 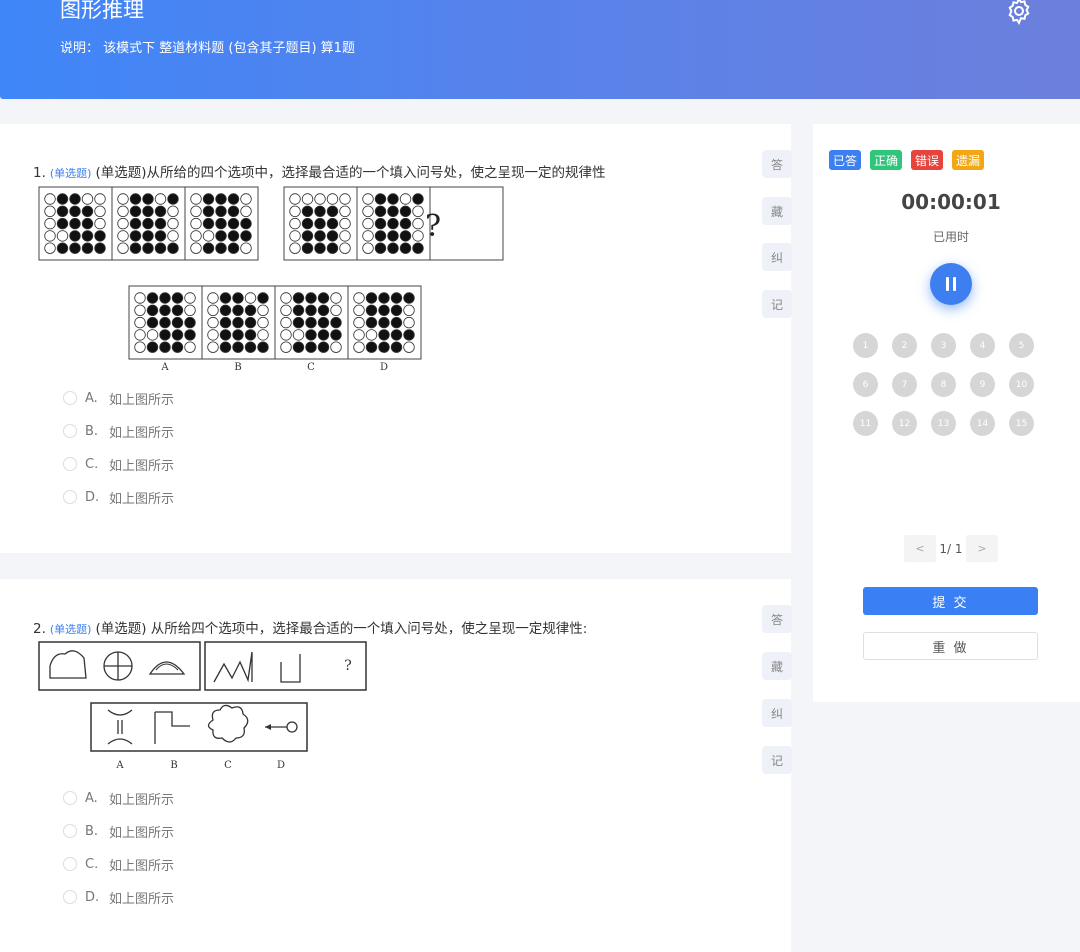 What do you see at coordinates (207, 48) in the screenshot?
I see `mode-description: 说明： 该模式下 整道材料题 (包含其子题目) 算1题` at bounding box center [207, 48].